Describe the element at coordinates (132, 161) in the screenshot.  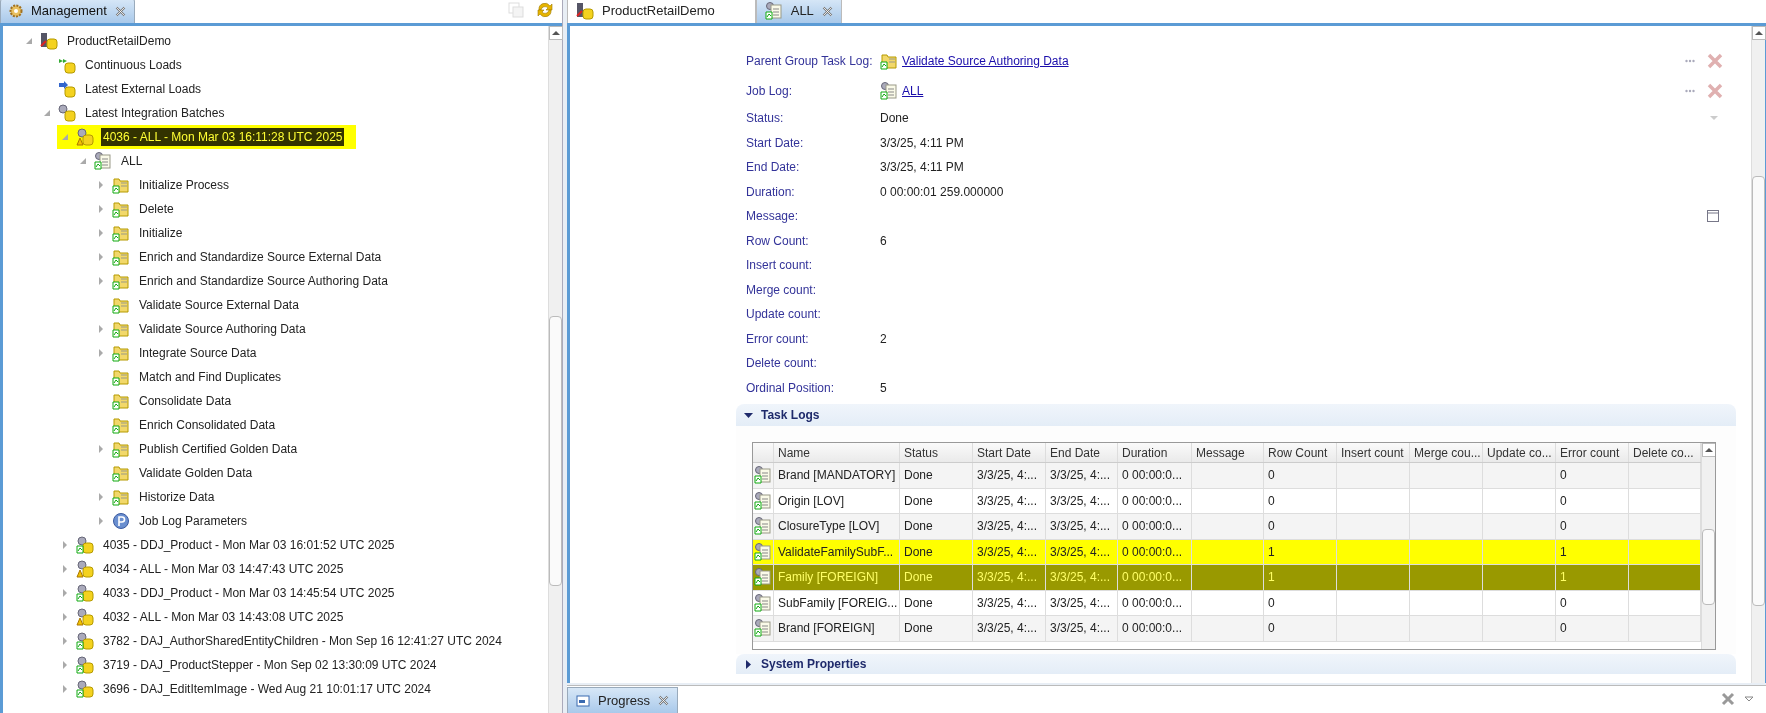
I see `tree-item: ALL` at that location.